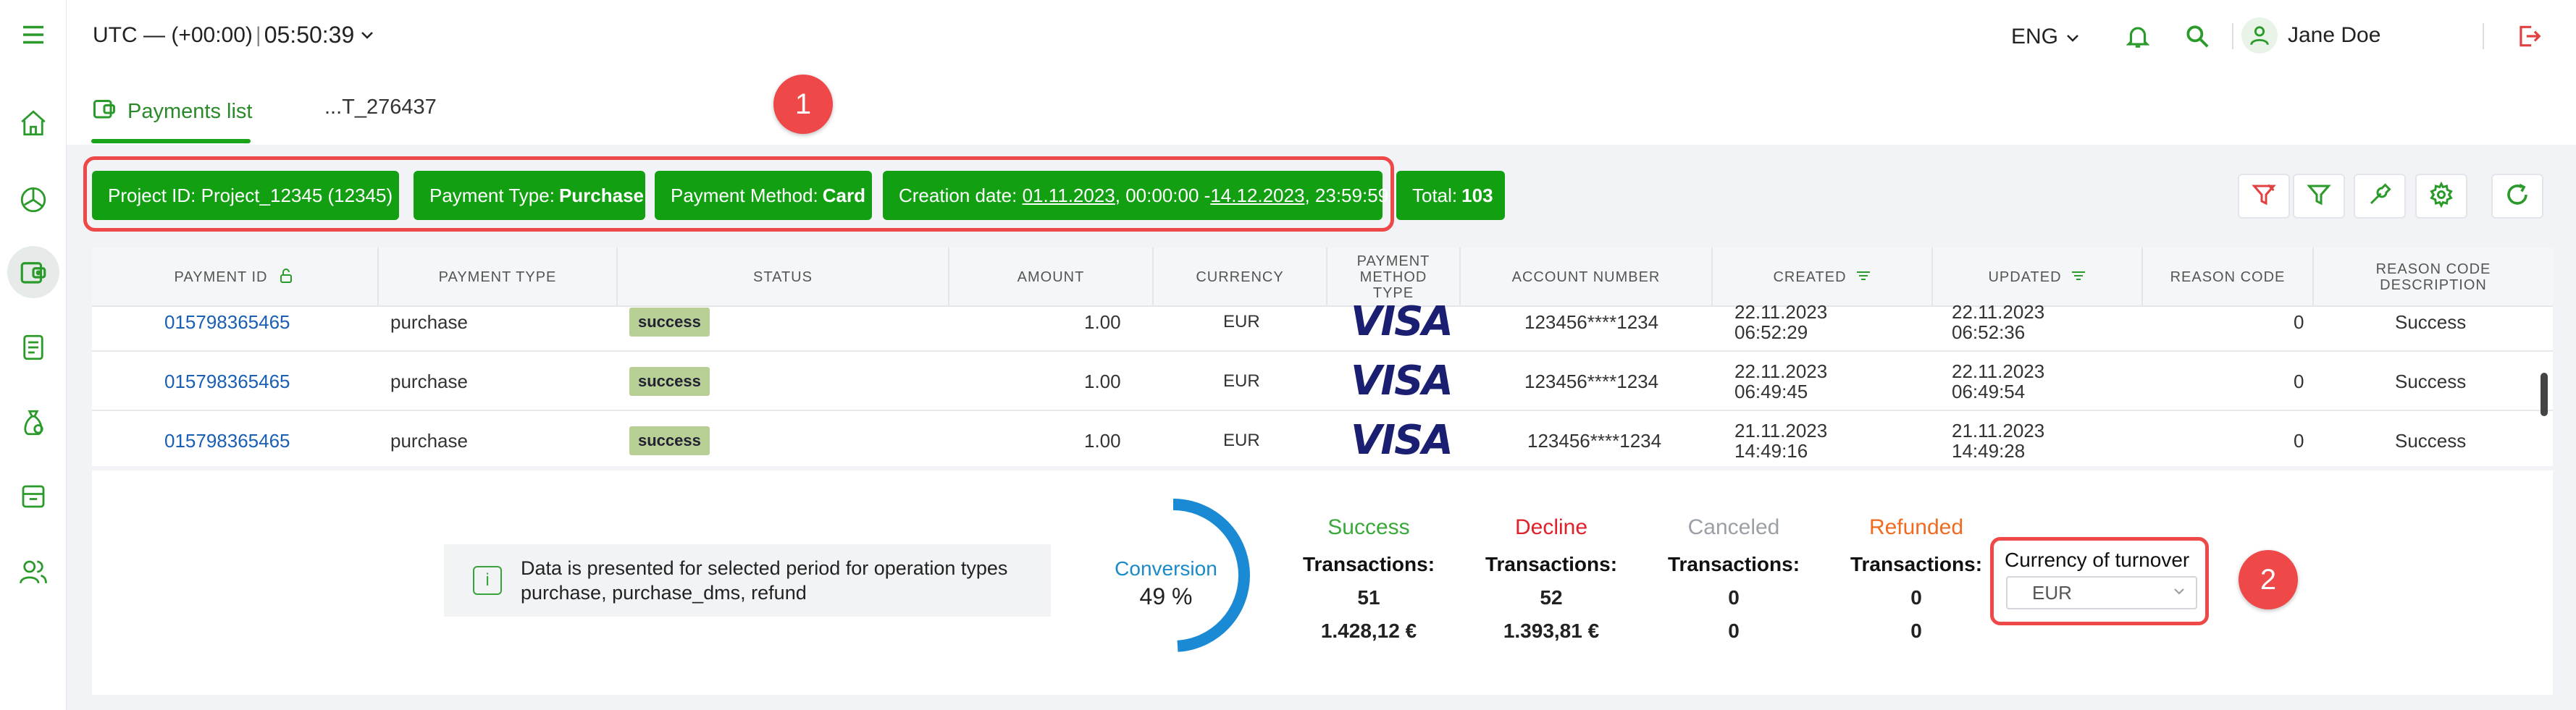 This screenshot has height=710, width=2576. Describe the element at coordinates (33, 35) in the screenshot. I see `menu-icon` at that location.